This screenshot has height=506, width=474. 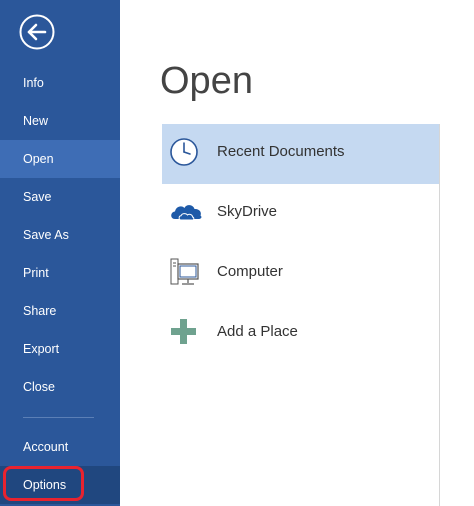 What do you see at coordinates (281, 151) in the screenshot?
I see `place-label: Recent Documents` at bounding box center [281, 151].